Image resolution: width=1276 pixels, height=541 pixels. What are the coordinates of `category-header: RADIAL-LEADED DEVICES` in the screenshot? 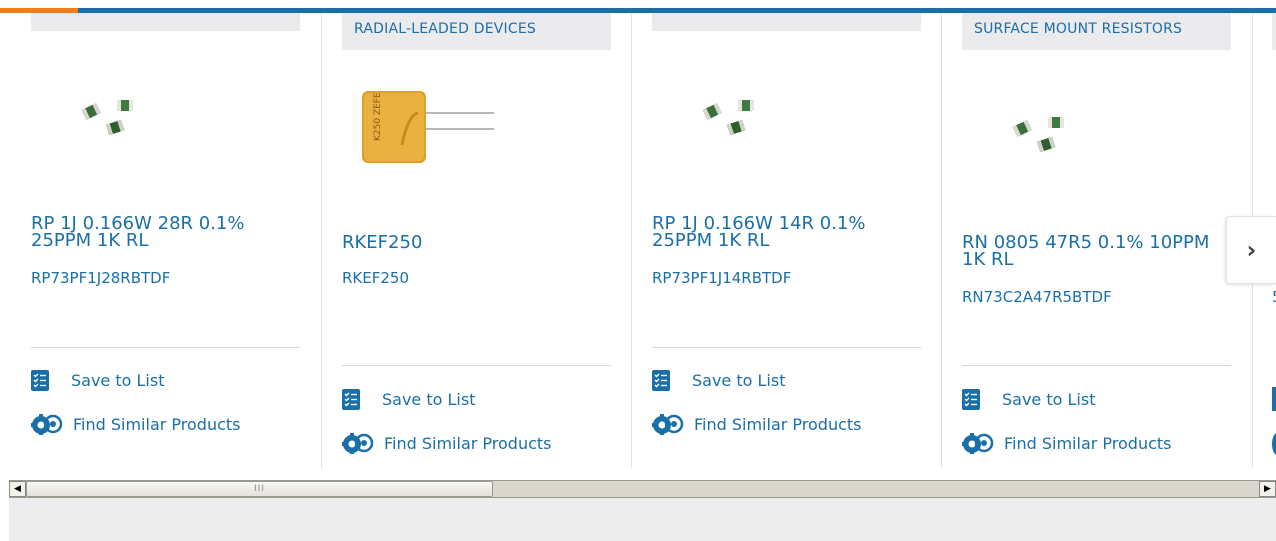 It's located at (476, 31).